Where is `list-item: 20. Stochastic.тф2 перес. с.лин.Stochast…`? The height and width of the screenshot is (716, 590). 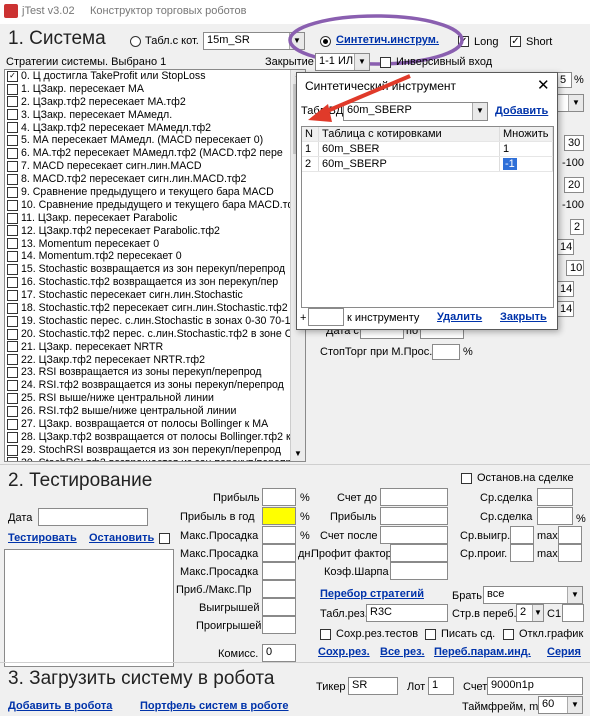 list-item: 20. Stochastic.тф2 перес. с.лин.Stochast… is located at coordinates (155, 334).